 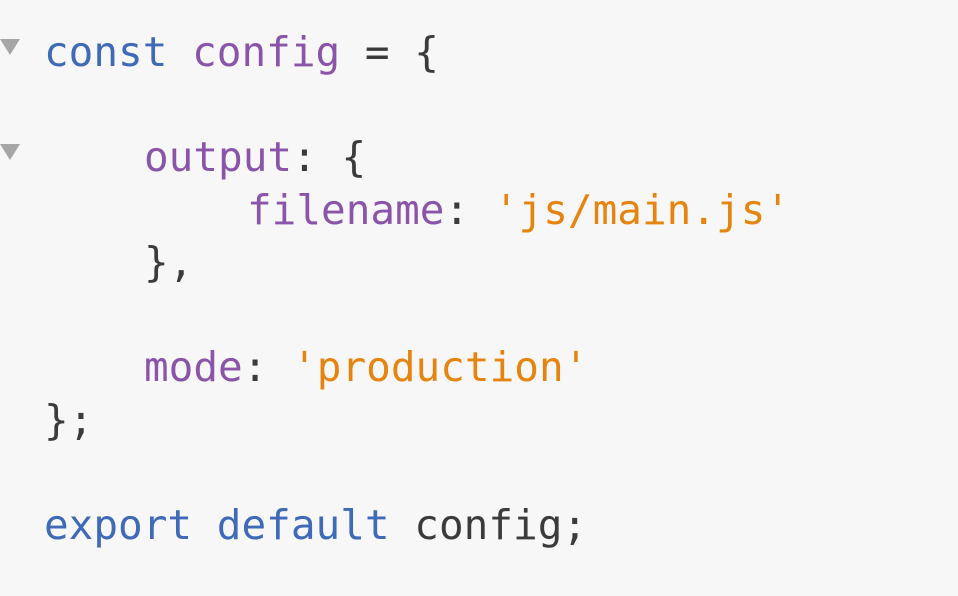 I want to click on colon-brace: : {, so click(x=329, y=157).